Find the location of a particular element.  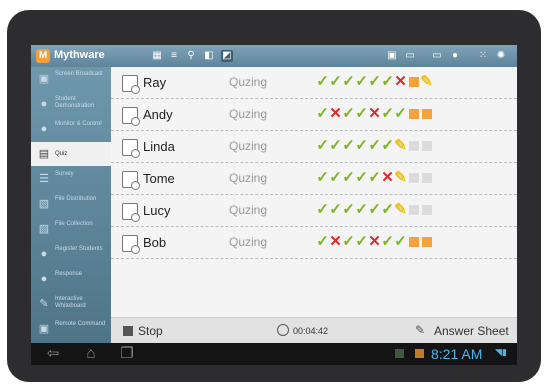

sidebar-item-monitor-control: ● Monitor & Control is located at coordinates (71, 129).